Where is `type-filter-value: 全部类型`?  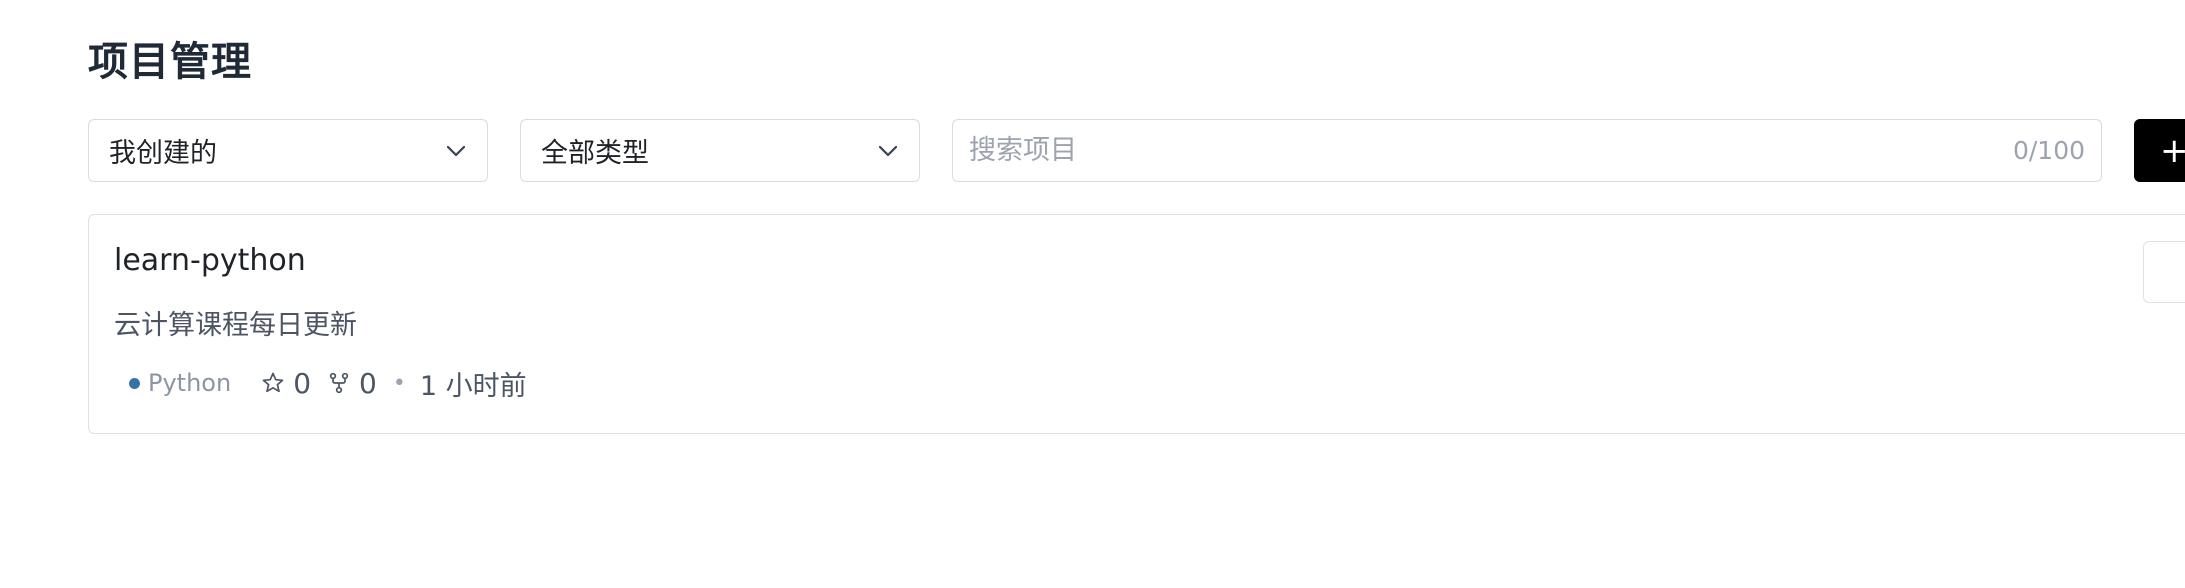 type-filter-value: 全部类型 is located at coordinates (595, 153).